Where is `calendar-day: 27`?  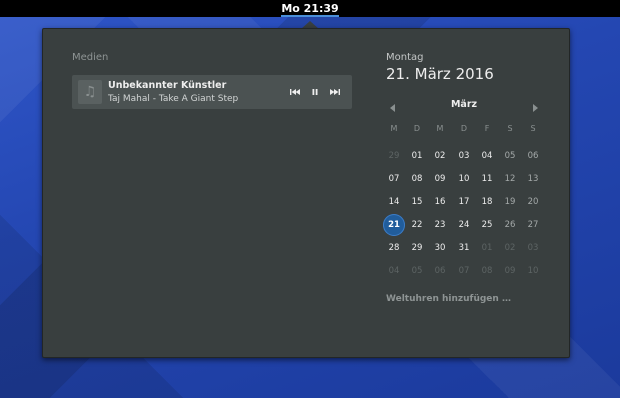 calendar-day: 27 is located at coordinates (533, 225).